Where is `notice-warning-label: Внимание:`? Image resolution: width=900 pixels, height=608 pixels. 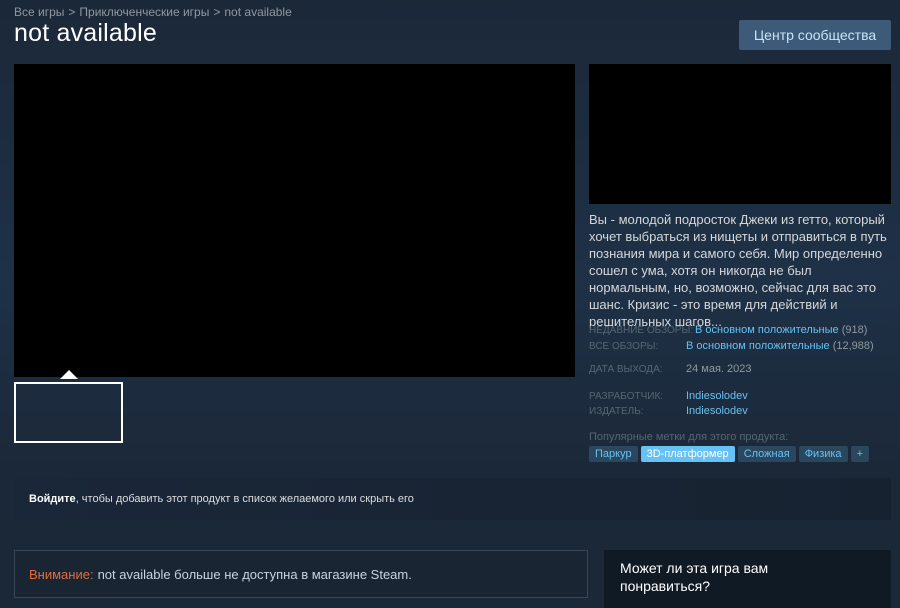
notice-warning-label: Внимание: is located at coordinates (61, 574).